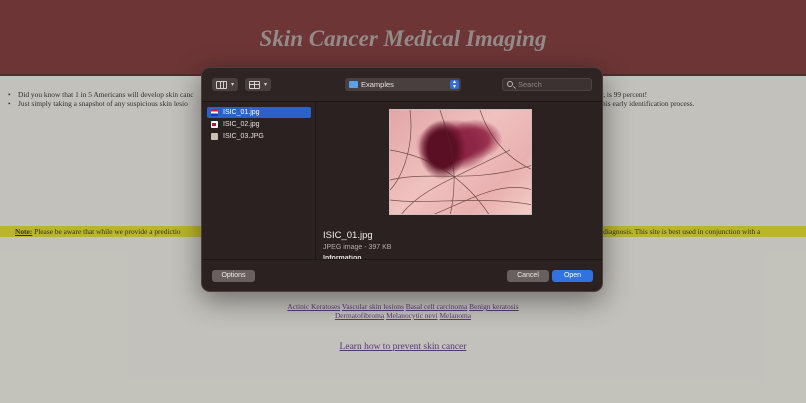 This screenshot has height=403, width=806. I want to click on grid-view-button: ▾, so click(258, 84).